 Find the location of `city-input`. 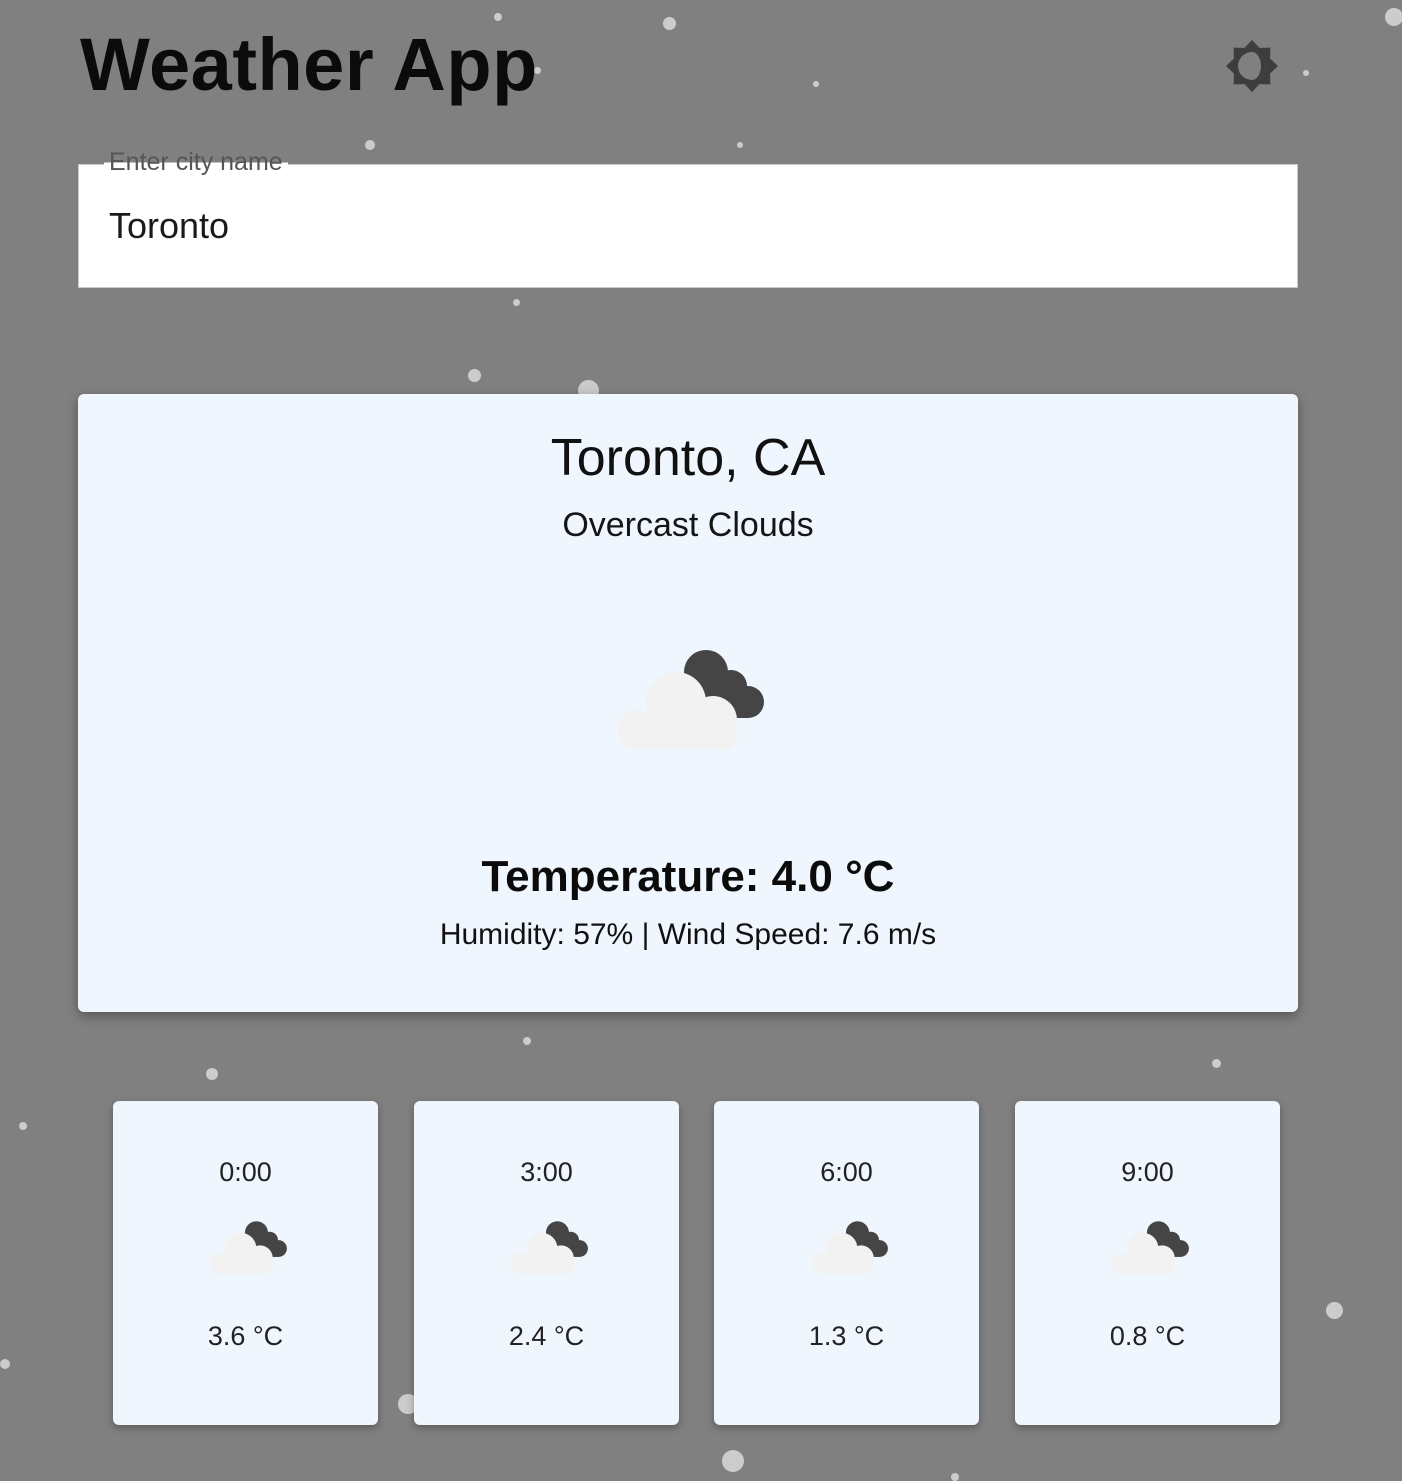

city-input is located at coordinates (684, 226).